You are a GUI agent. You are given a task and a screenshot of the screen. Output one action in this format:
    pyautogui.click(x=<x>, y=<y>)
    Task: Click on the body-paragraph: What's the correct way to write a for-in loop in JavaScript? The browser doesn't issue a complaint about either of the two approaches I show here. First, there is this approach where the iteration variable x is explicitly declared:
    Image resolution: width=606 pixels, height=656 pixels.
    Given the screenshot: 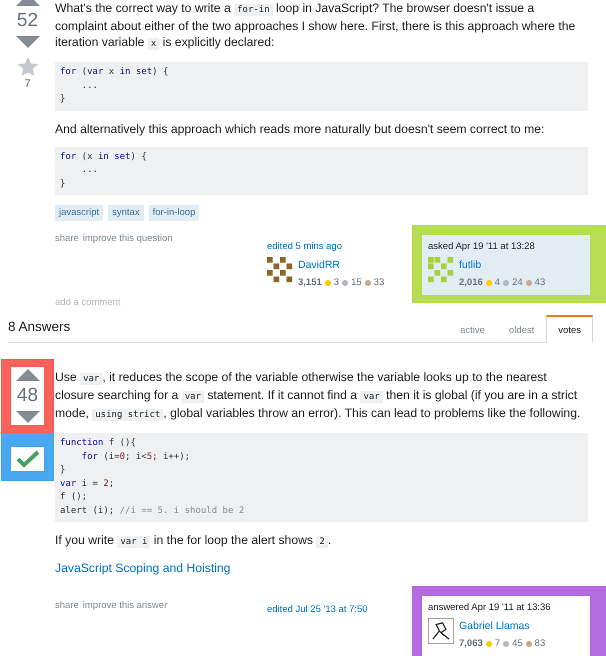 What is the action you would take?
    pyautogui.click(x=315, y=26)
    